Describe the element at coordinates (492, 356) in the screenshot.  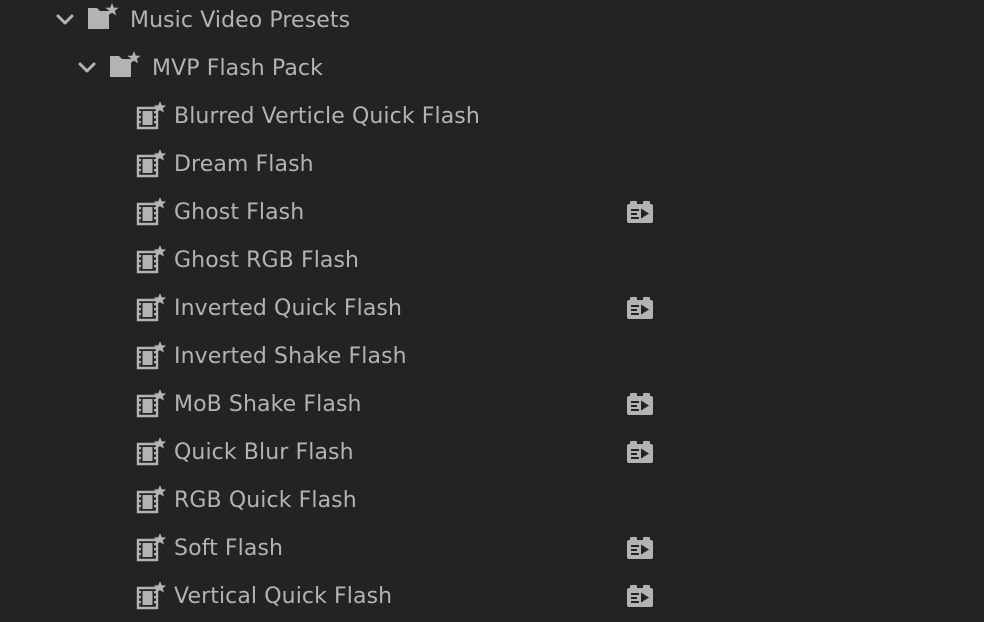
I see `preset-row: Inverted Shake Flash` at that location.